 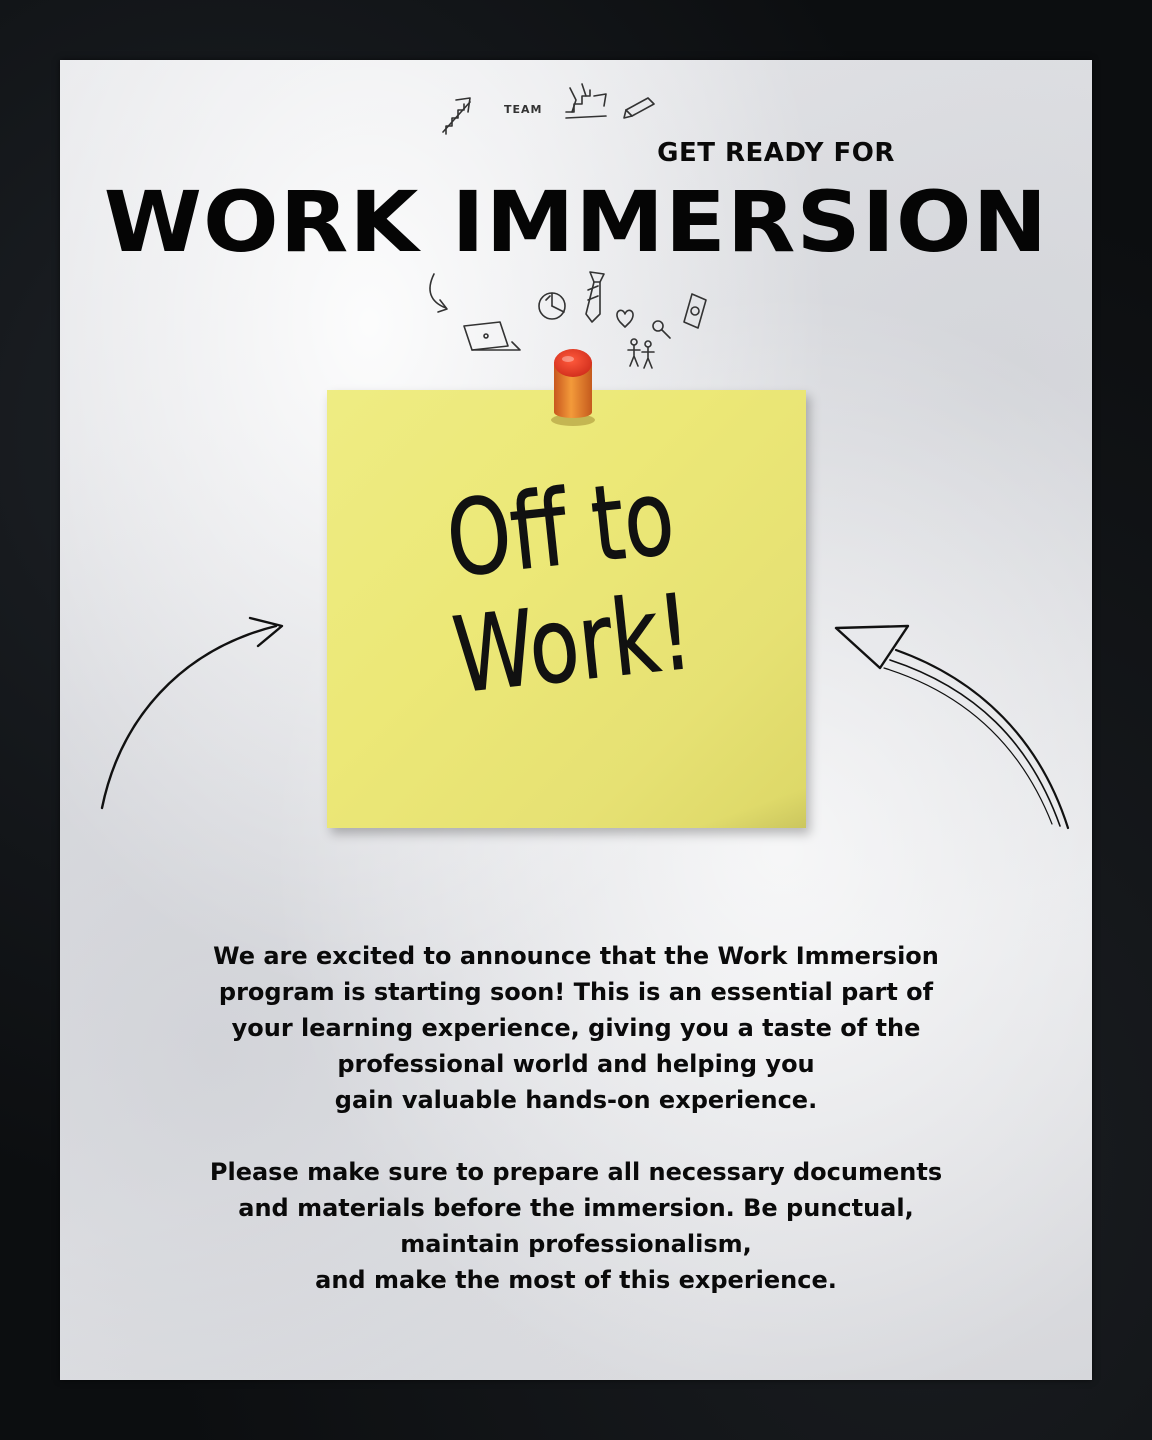 I want to click on push-pin-icon, so click(x=573, y=387).